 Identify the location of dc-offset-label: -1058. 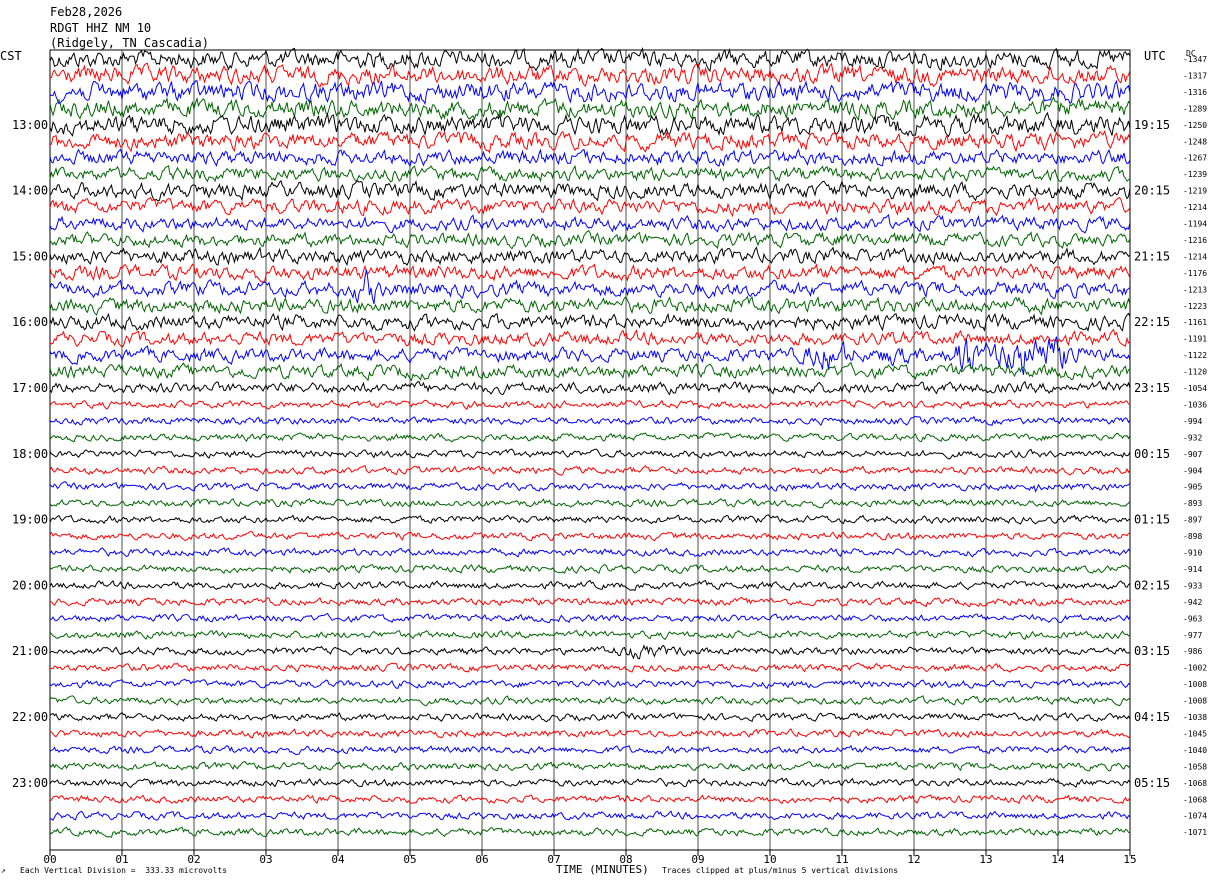
(1195, 766).